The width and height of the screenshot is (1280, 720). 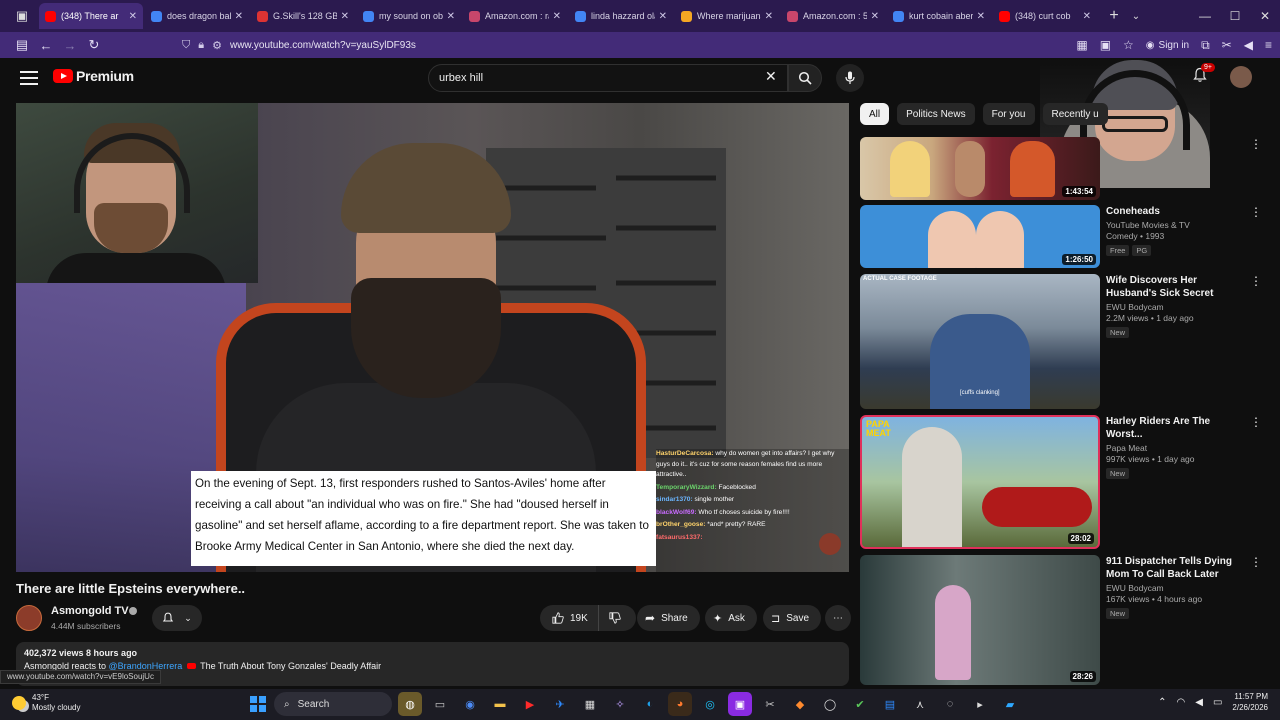 I want to click on browser-tab: linda hazzard olall ✕, so click(x=621, y=16).